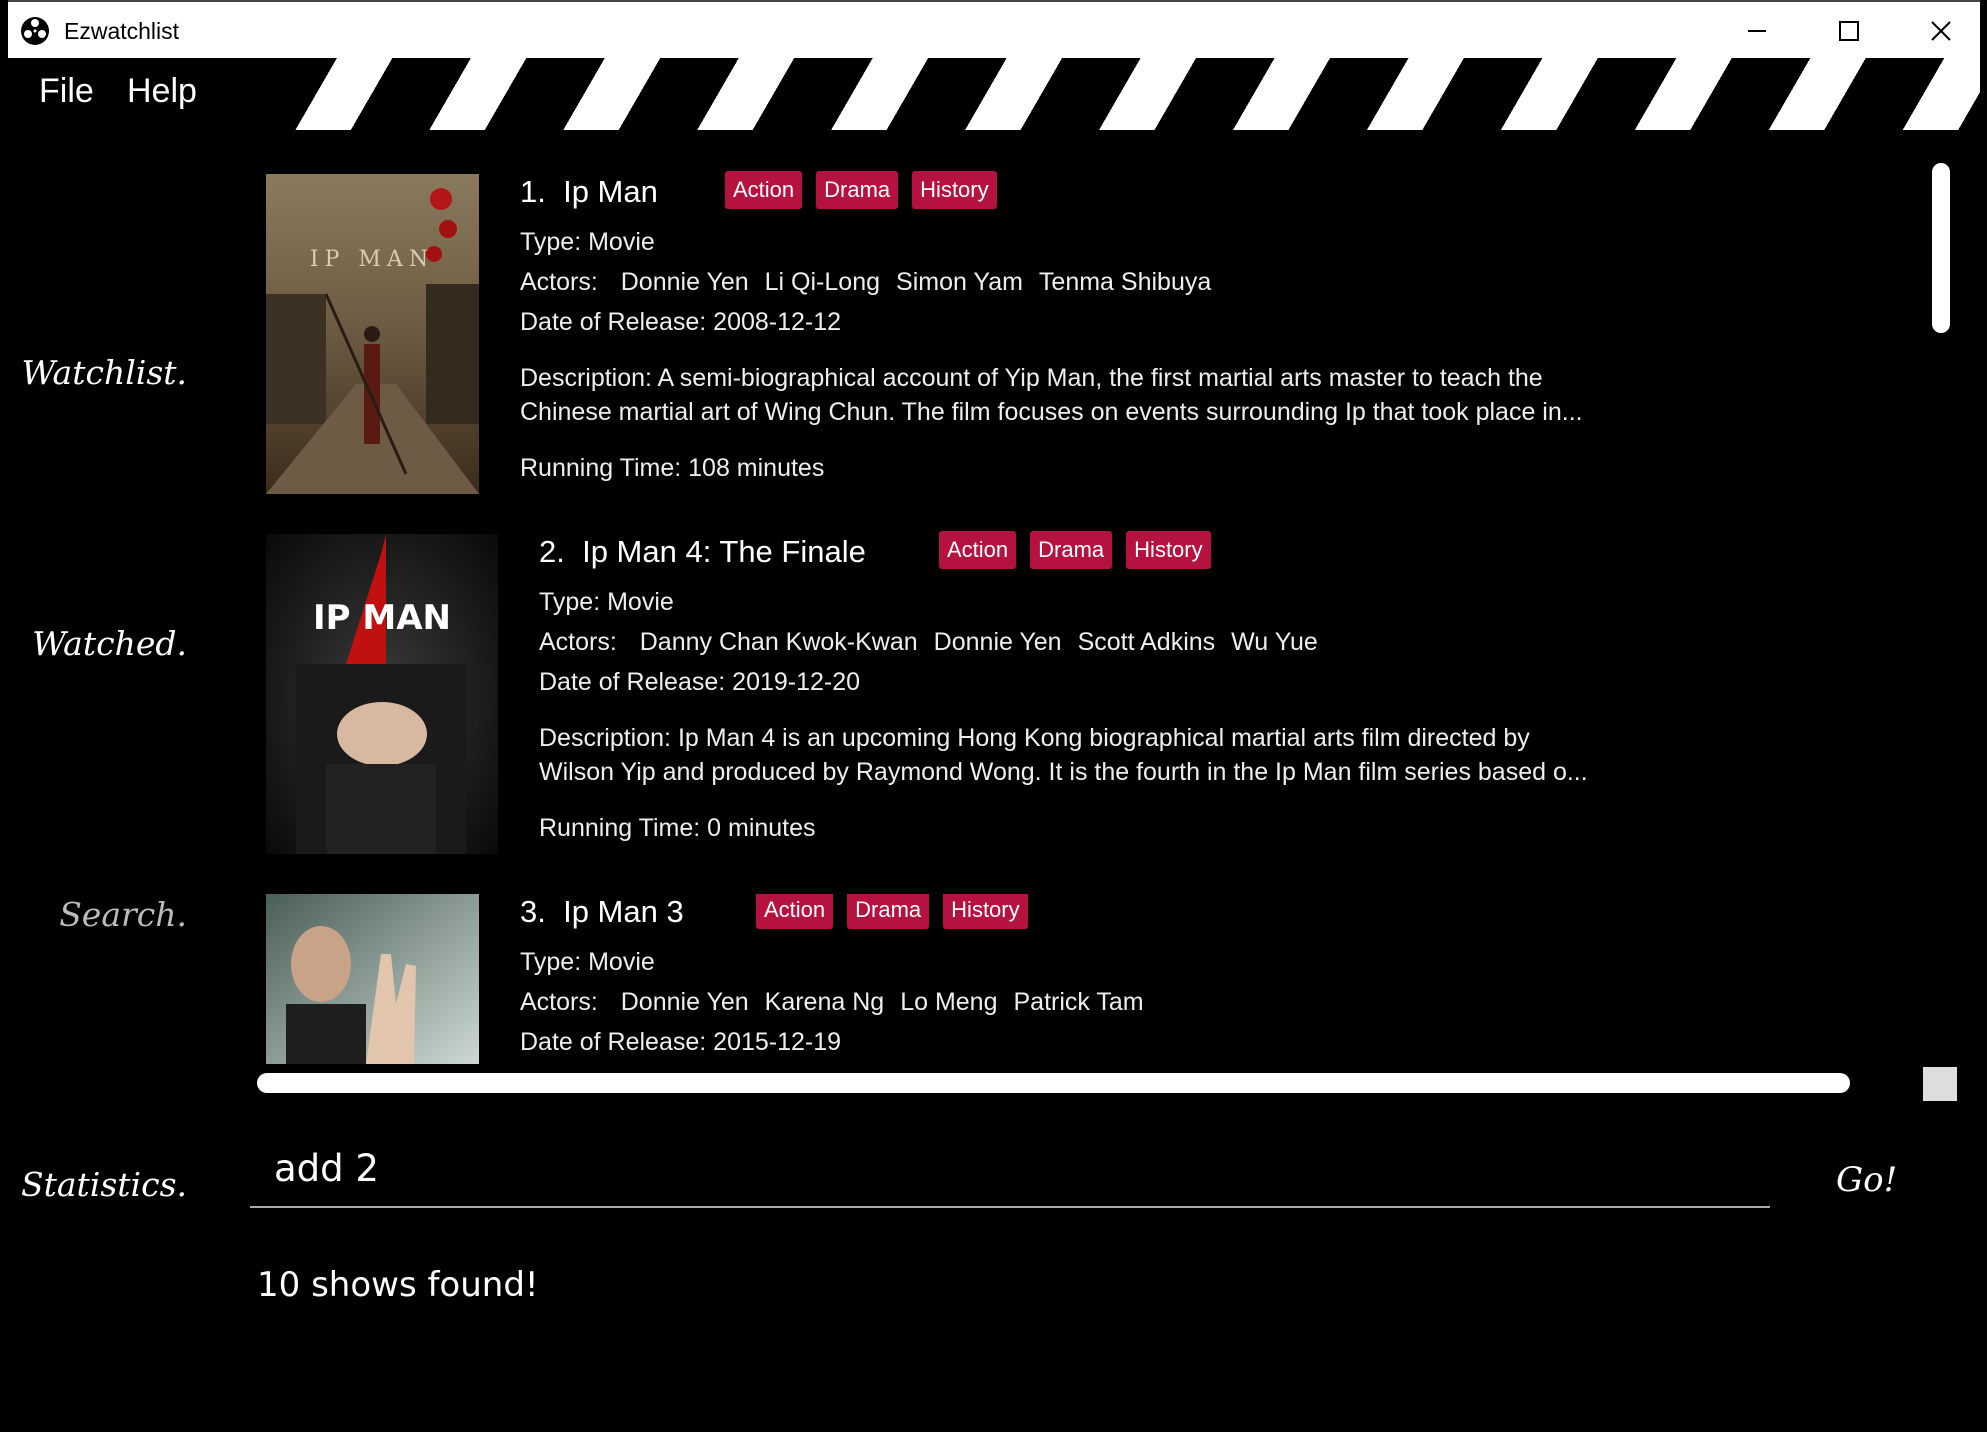 This screenshot has height=1432, width=1987. Describe the element at coordinates (35, 31) in the screenshot. I see `film-reel-icon` at that location.